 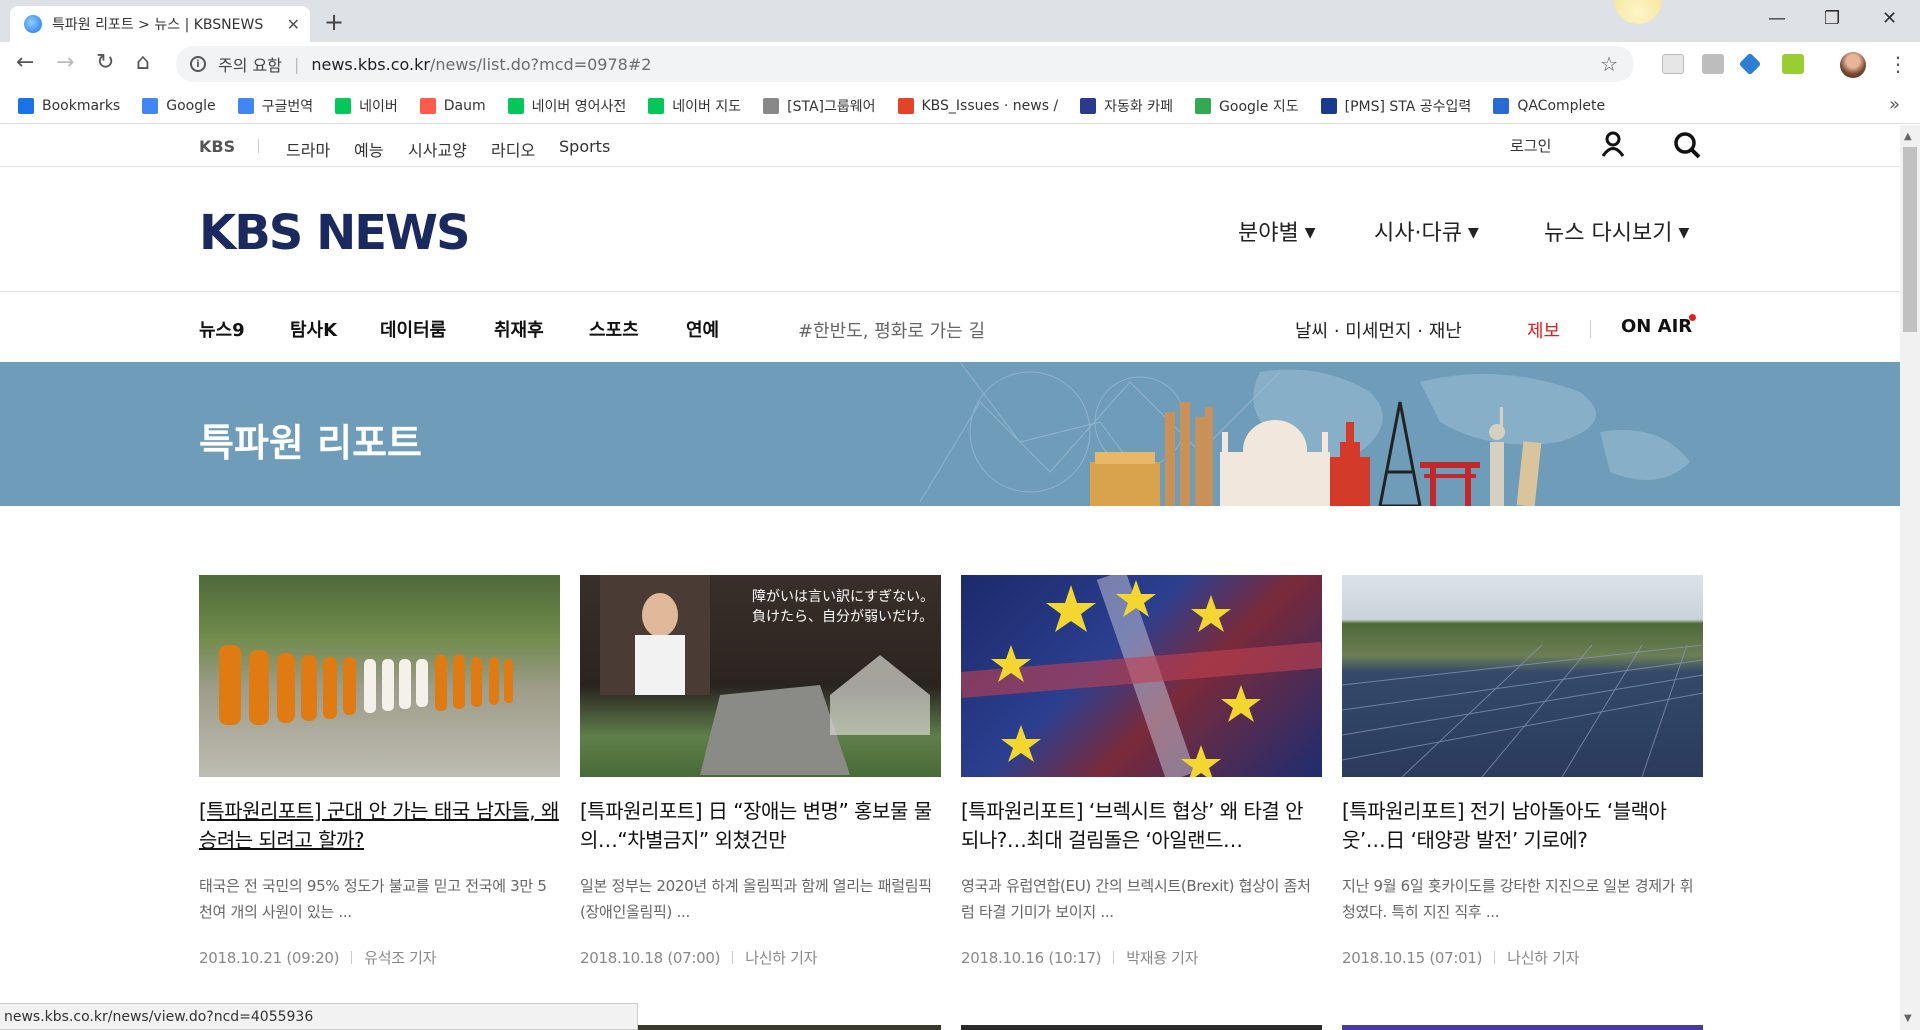 I want to click on minimize-icon: —, so click(x=1777, y=18).